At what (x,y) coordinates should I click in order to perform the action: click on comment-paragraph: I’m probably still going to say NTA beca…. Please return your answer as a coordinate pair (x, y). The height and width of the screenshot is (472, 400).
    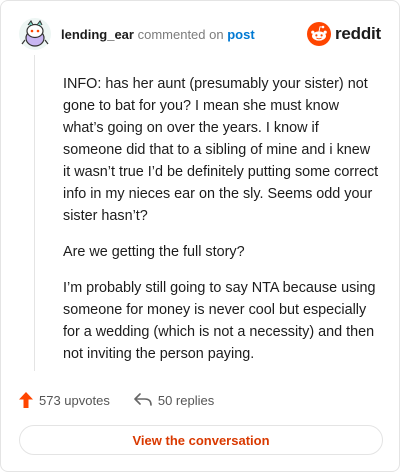
    Looking at the image, I should click on (219, 321).